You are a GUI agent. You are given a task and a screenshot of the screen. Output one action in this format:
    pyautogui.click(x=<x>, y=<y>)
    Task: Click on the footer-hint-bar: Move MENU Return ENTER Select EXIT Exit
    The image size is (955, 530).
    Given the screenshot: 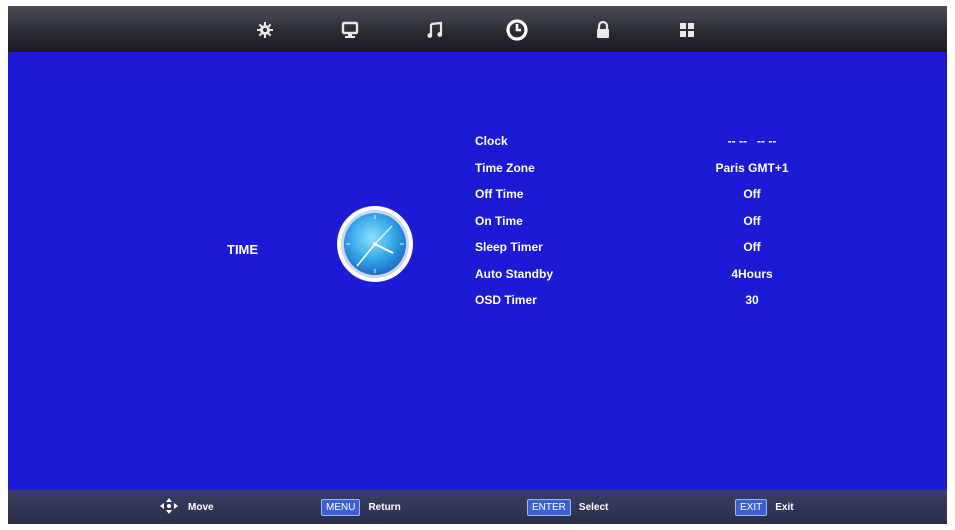 What is the action you would take?
    pyautogui.click(x=477, y=507)
    